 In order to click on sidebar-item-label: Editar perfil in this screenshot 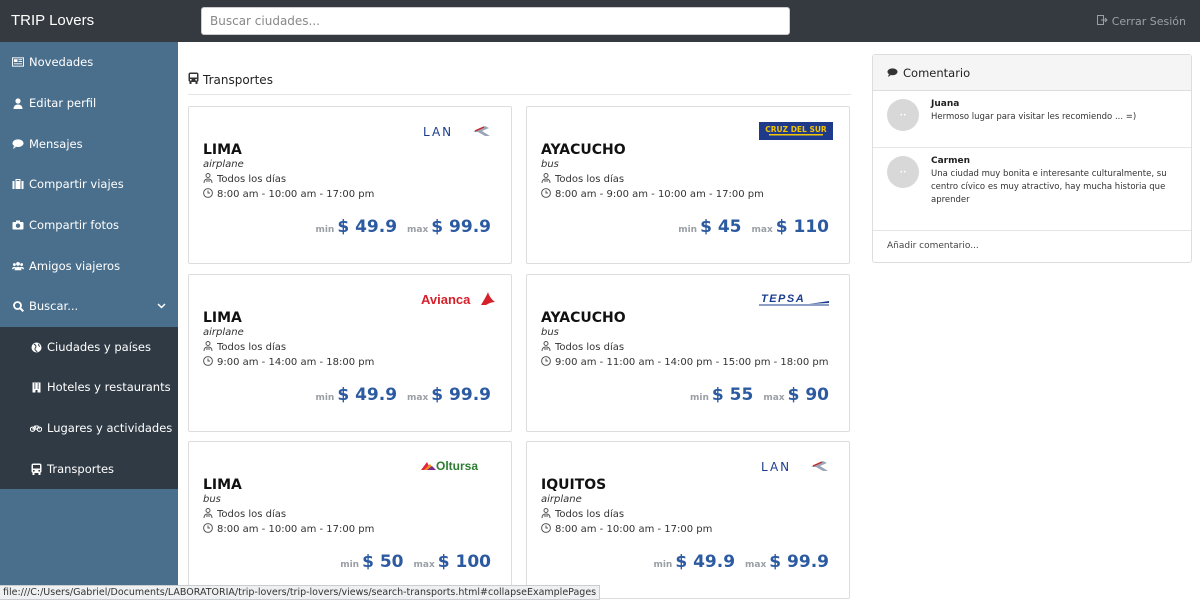, I will do `click(63, 103)`.